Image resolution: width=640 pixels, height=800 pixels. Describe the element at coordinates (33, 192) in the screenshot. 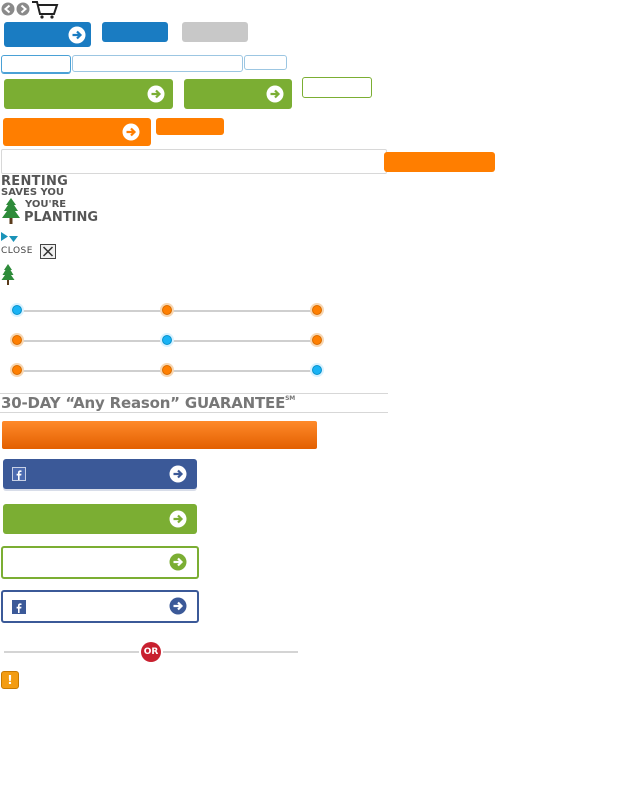

I see `saves-you-text: SAVES YOU` at that location.